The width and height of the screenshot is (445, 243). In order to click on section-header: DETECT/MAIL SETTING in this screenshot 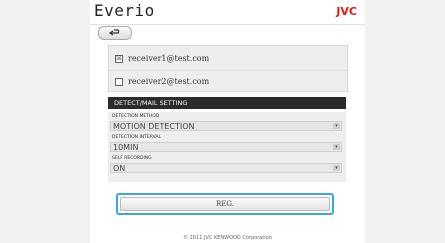, I will do `click(227, 103)`.